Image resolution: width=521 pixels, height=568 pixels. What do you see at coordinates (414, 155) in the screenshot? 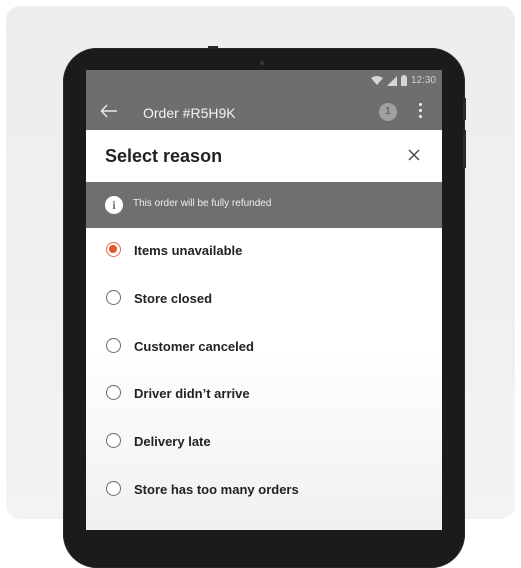
I see `close-icon` at bounding box center [414, 155].